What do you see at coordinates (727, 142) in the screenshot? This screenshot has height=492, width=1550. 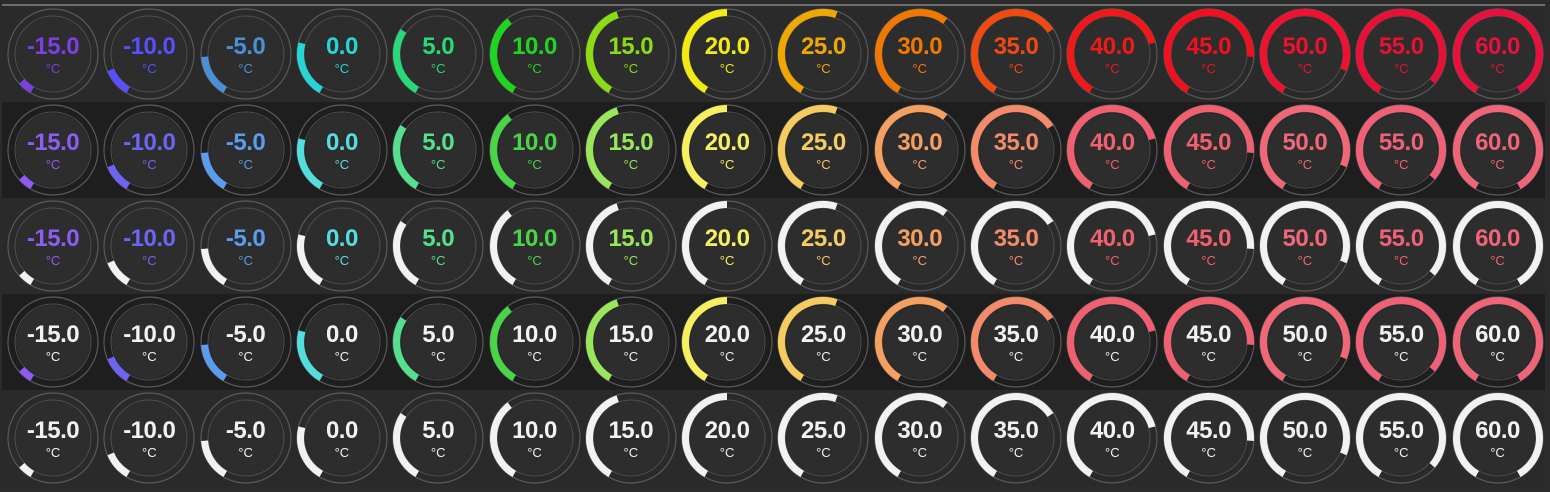 I see `gauge-value: 20.0` at bounding box center [727, 142].